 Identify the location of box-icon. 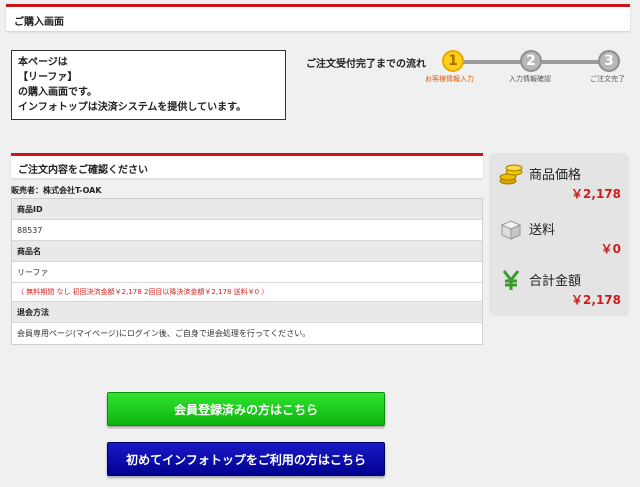
(511, 230).